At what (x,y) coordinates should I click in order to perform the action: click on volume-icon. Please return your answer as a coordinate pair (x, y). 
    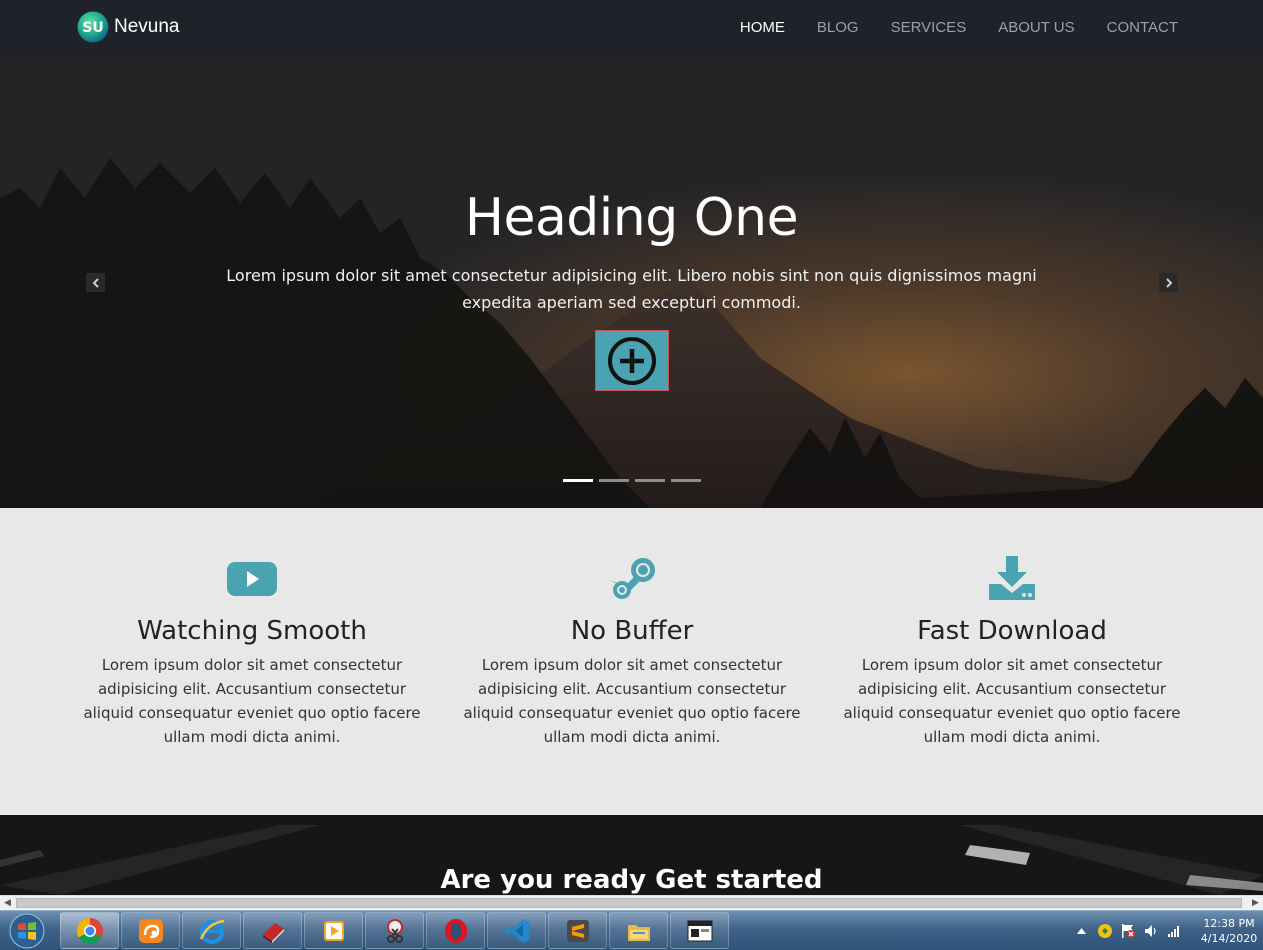
    Looking at the image, I should click on (1150, 931).